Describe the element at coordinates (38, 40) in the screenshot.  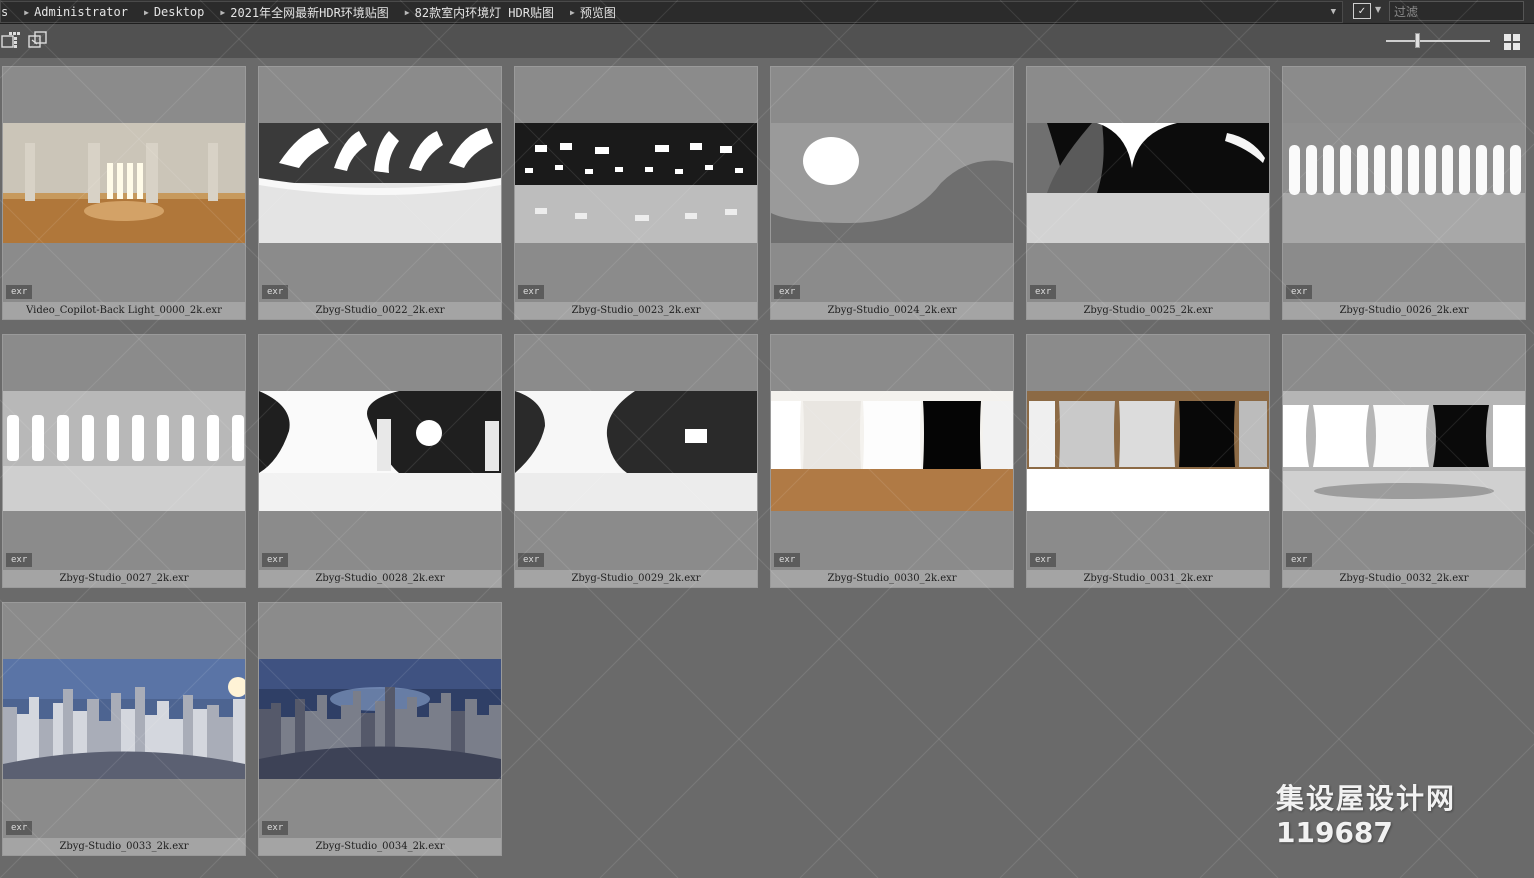
I see `thumbnail-refresh-icon` at that location.